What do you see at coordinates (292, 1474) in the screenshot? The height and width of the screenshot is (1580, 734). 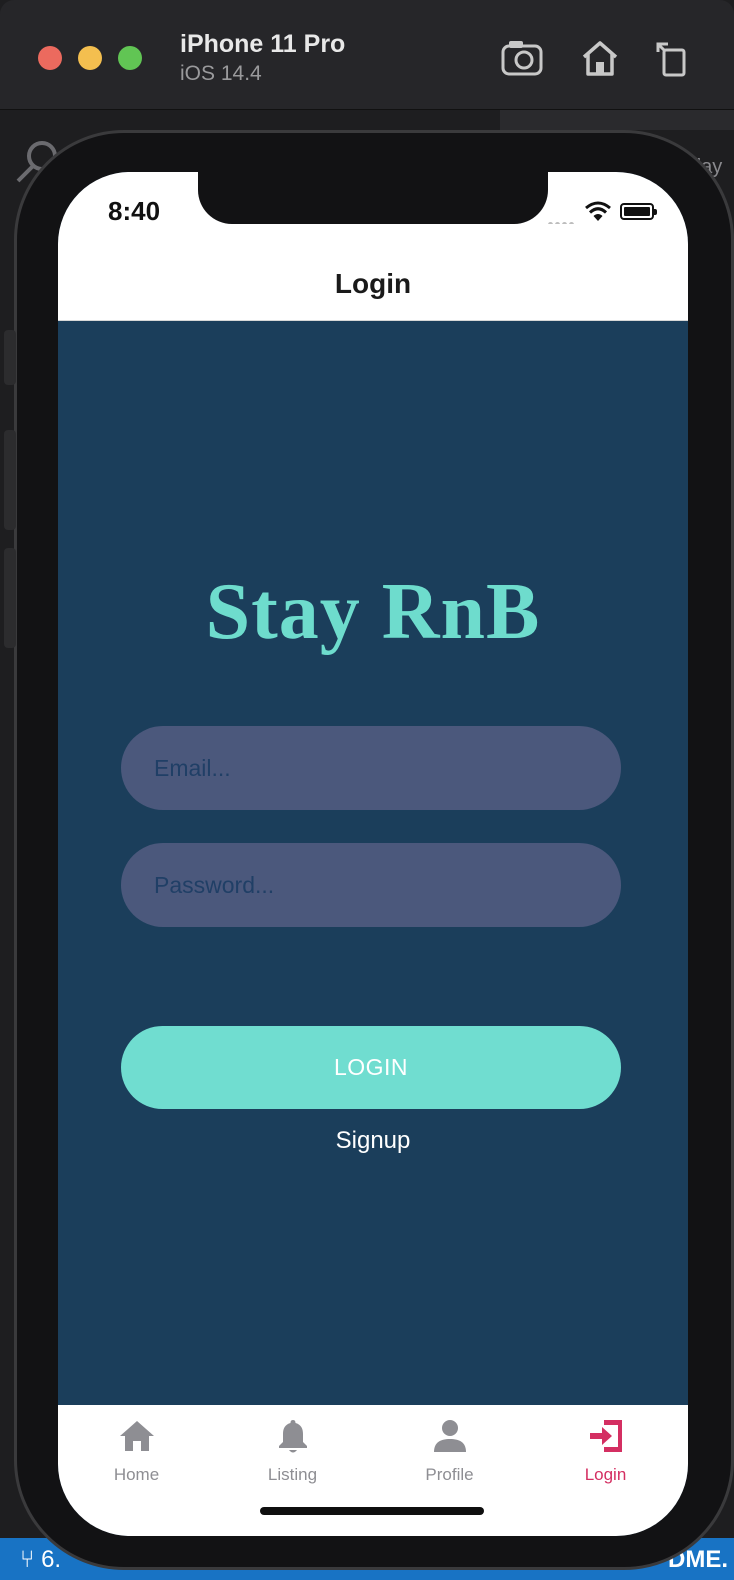 I see `tab-label: Listing` at bounding box center [292, 1474].